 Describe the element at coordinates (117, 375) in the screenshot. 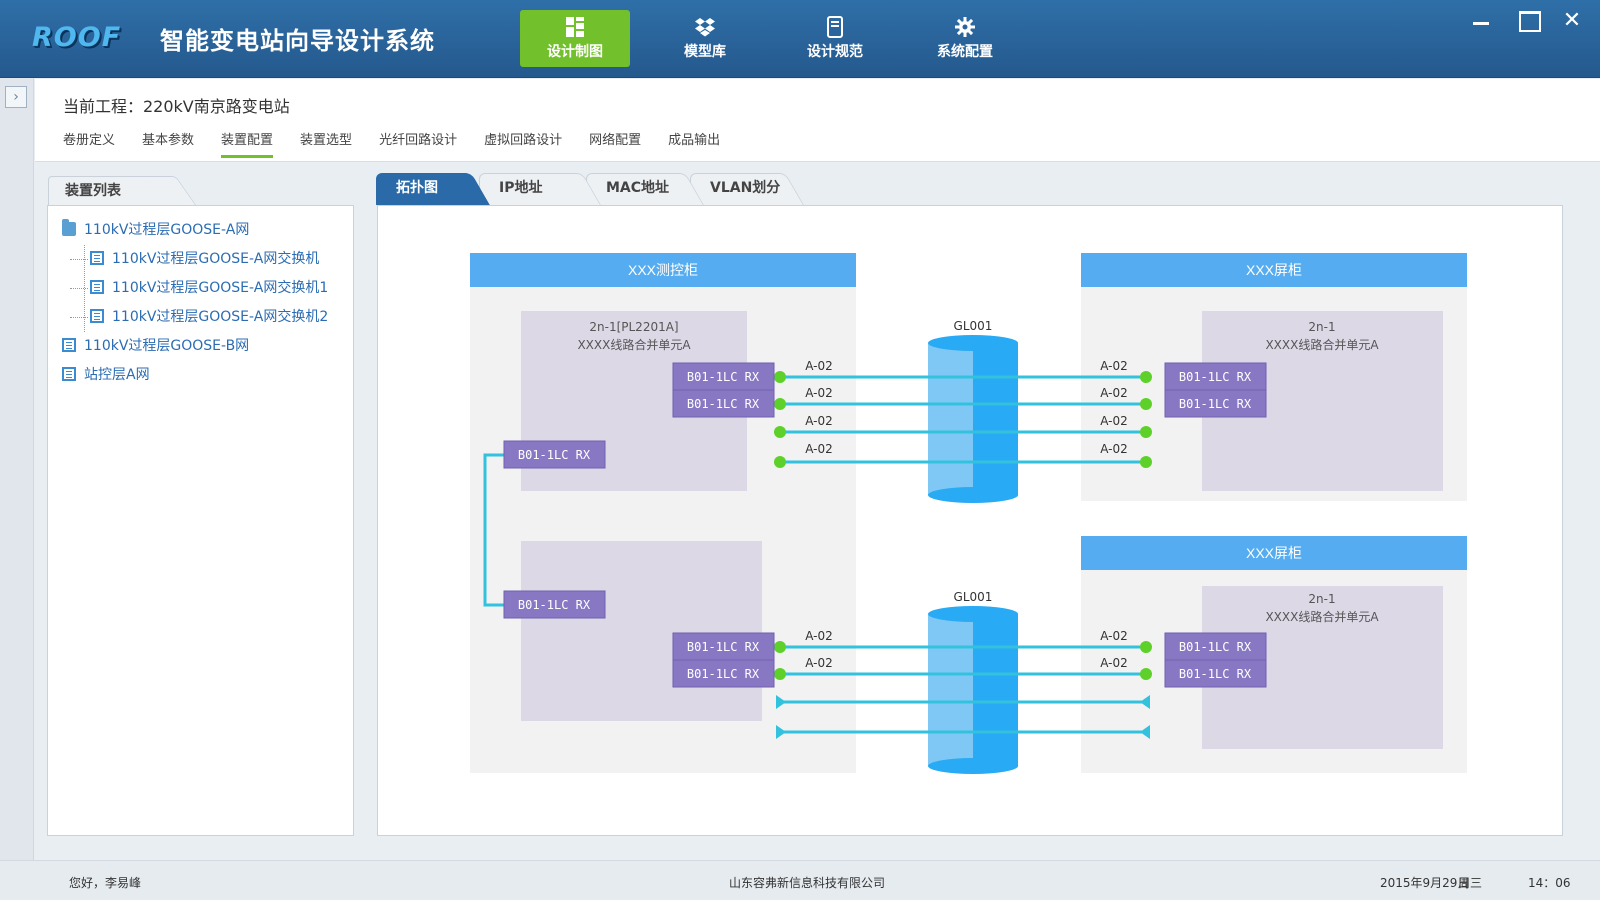

I see `tree-item-label: 站控层A网` at that location.